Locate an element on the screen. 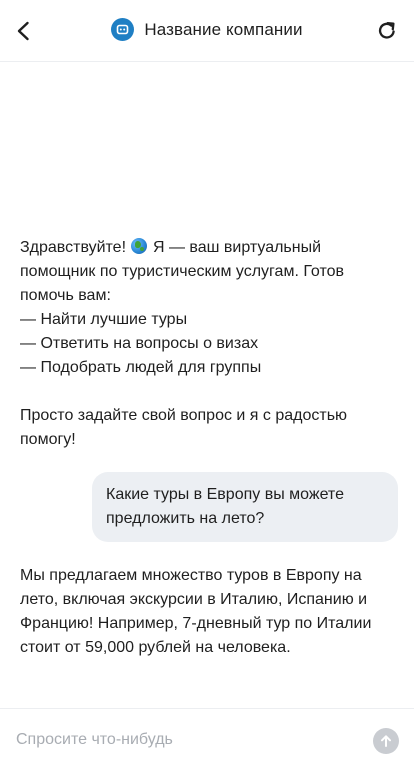  message-composer is located at coordinates (207, 739).